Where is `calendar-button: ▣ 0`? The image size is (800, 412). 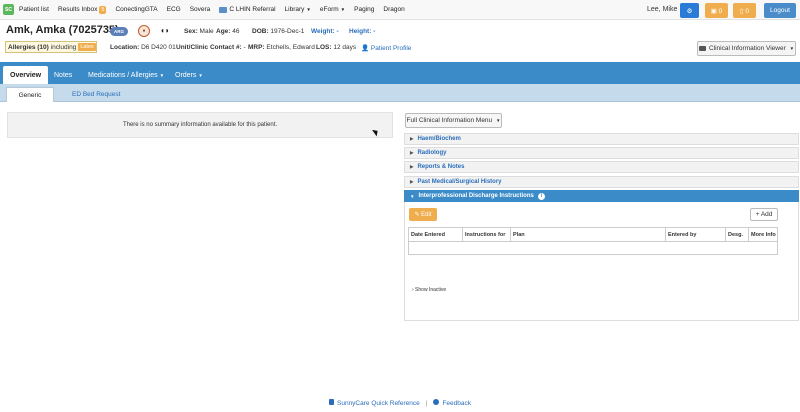
calendar-button: ▣ 0 is located at coordinates (716, 10).